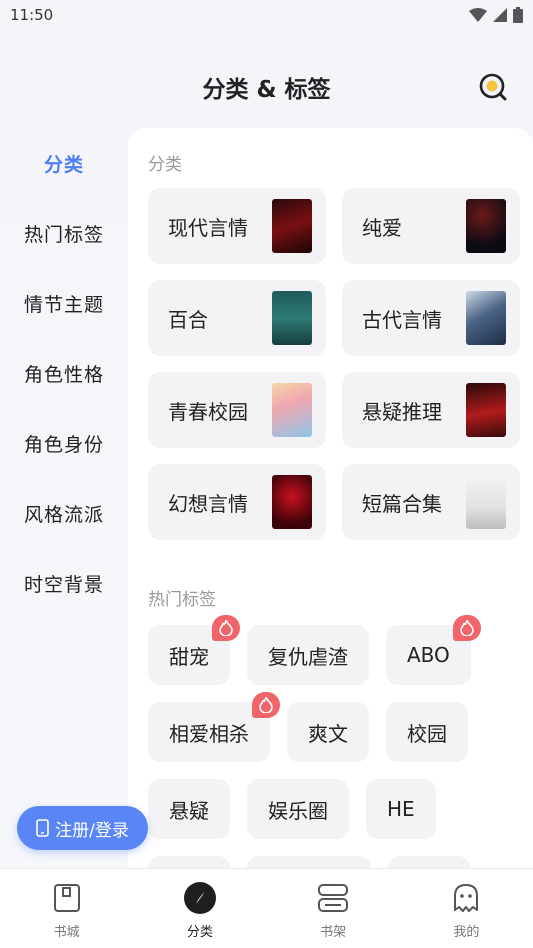 The image size is (533, 948). I want to click on tag-row: 悬疑 娱乐圈 HE, so click(333, 809).